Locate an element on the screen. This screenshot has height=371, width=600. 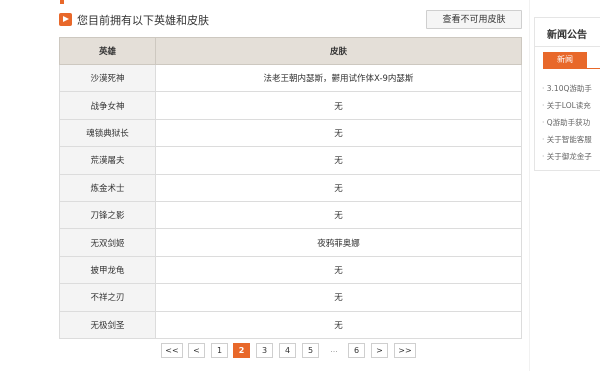
section-title: 您目前拥有以下英雄和皮肤 is located at coordinates (143, 20).